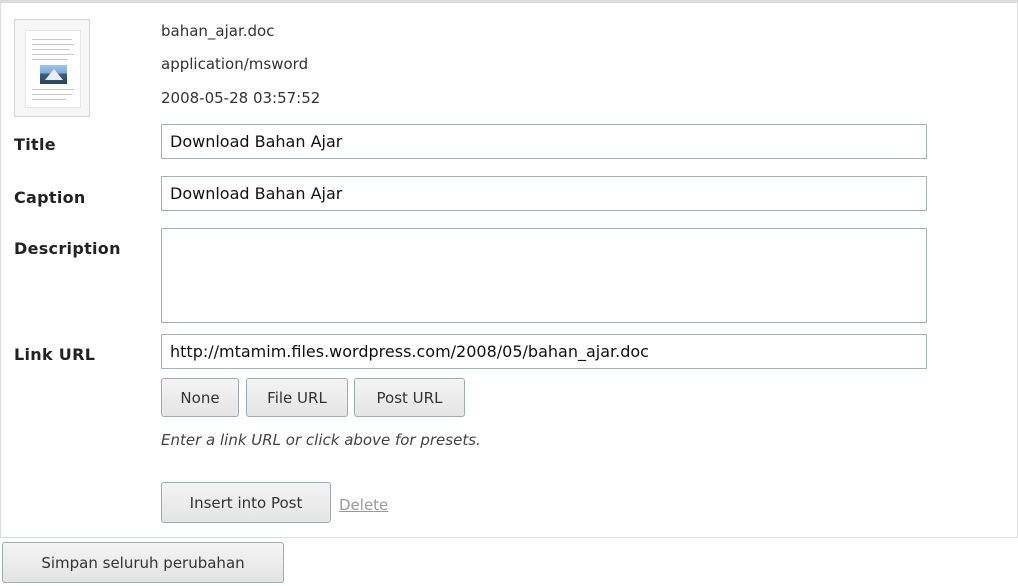 Image resolution: width=1018 pixels, height=586 pixels. Describe the element at coordinates (218, 31) in the screenshot. I see `attachment-filename: bahan_ajar.doc` at that location.